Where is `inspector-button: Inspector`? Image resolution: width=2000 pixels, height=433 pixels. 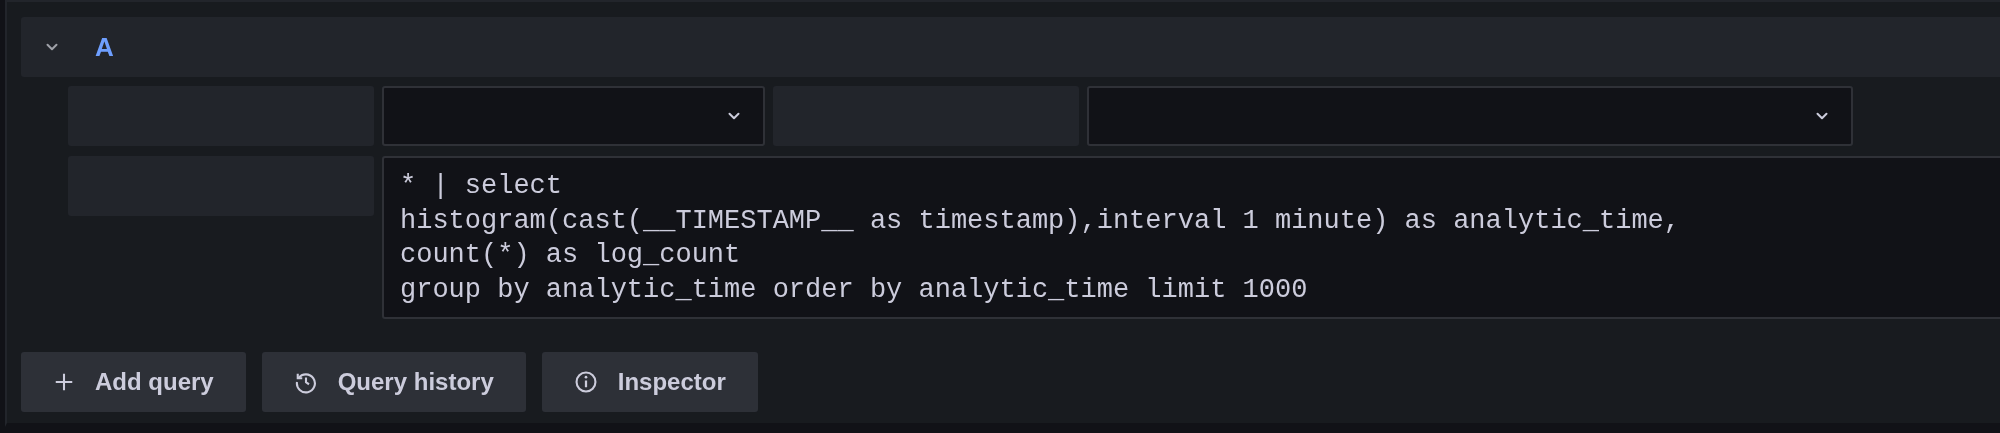 inspector-button: Inspector is located at coordinates (649, 382).